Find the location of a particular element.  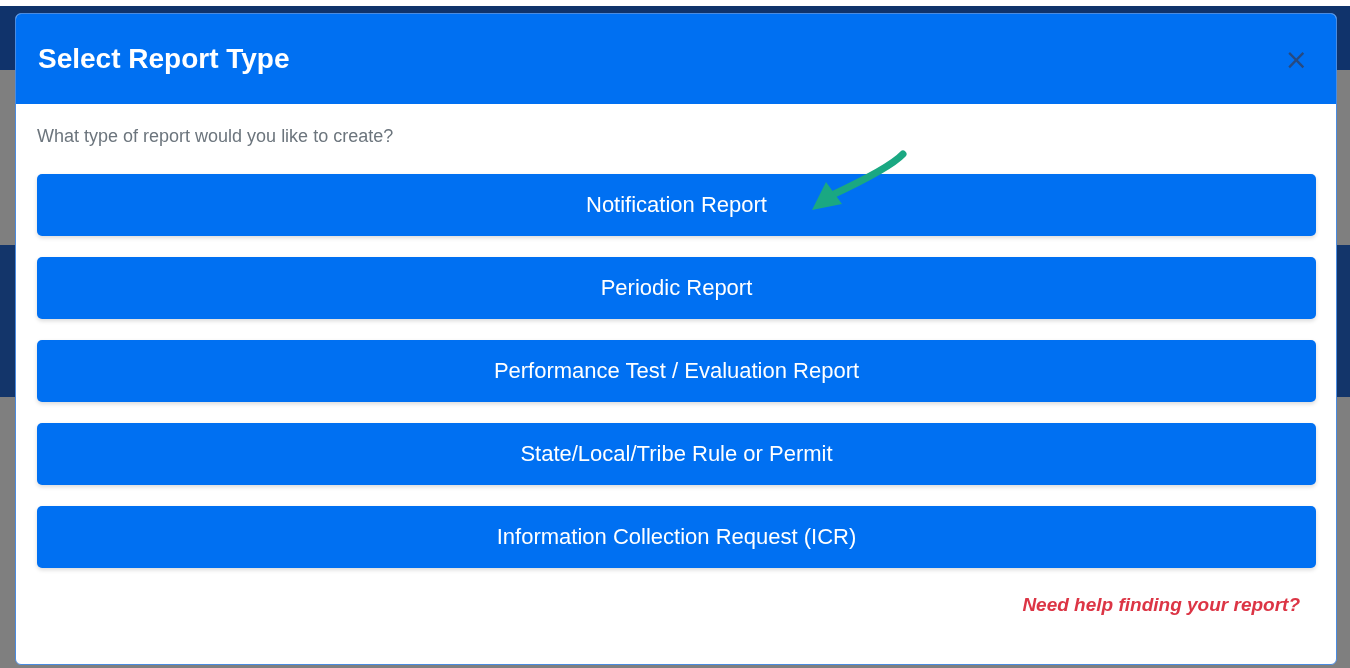

report-type-button: State/Local/Tribe Rule or Permit is located at coordinates (676, 454).